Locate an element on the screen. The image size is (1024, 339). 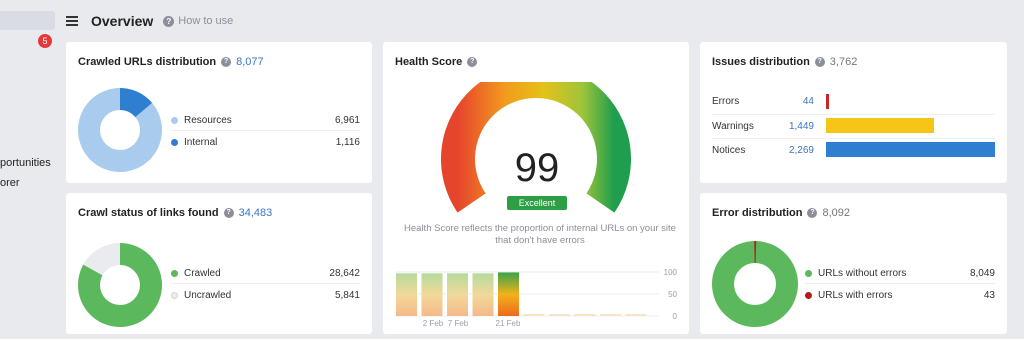
legend-item-with-errors: URLs with errors is located at coordinates (848, 295).